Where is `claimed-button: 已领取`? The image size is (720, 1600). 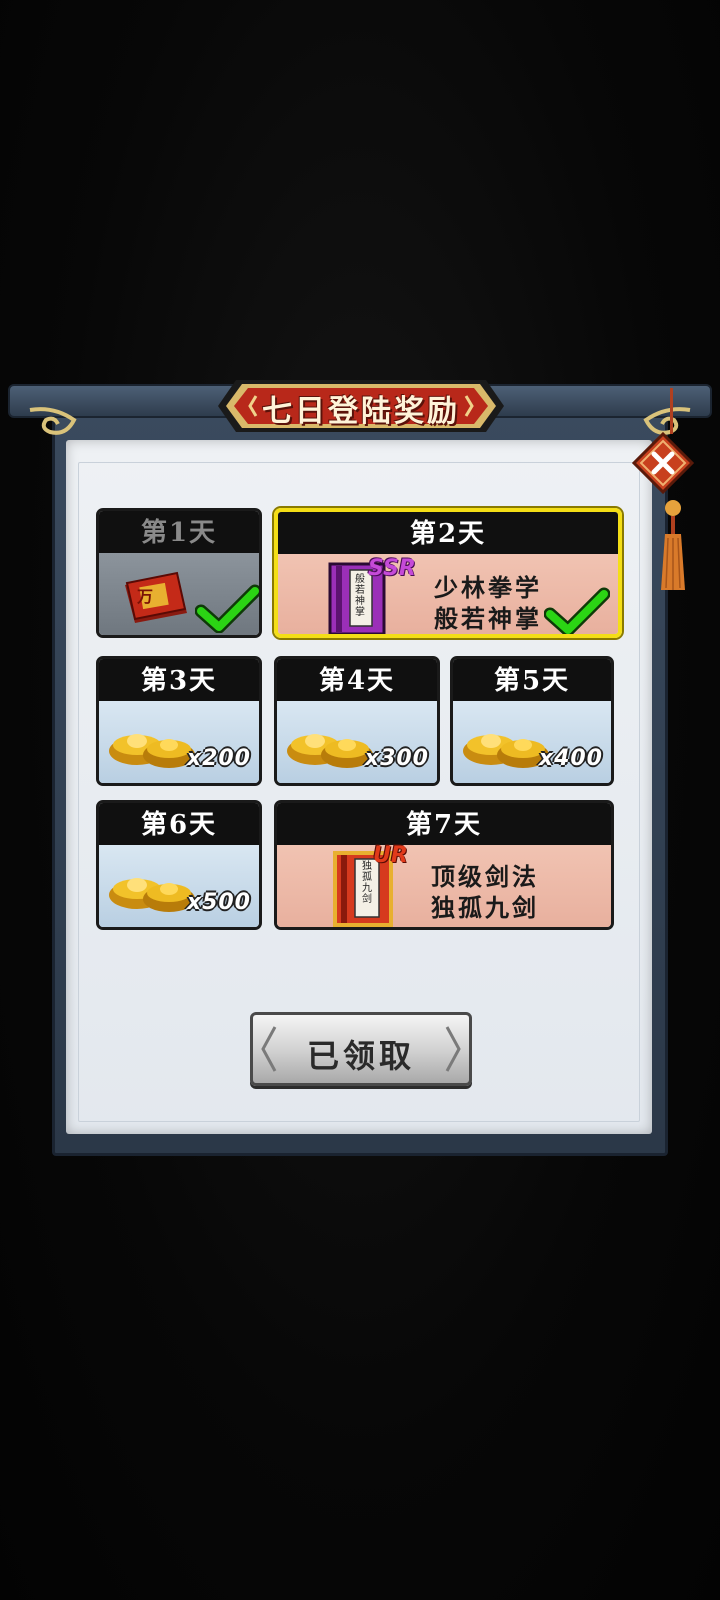 claimed-button: 已领取 is located at coordinates (361, 1049).